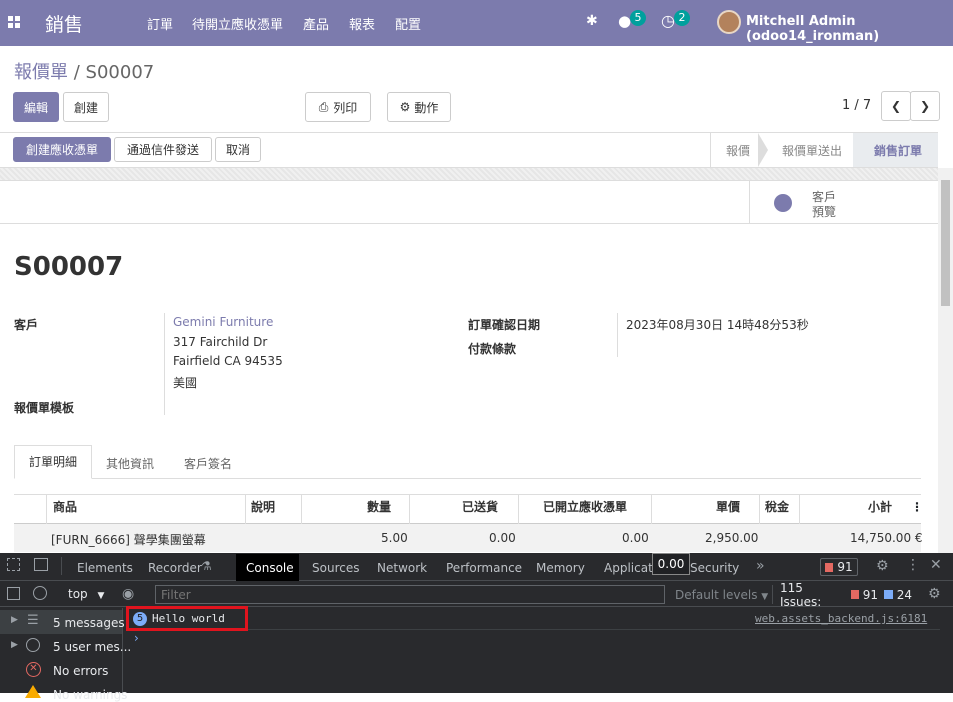 This screenshot has width=953, height=702. What do you see at coordinates (492, 349) in the screenshot?
I see `payment-terms-label: 付款條款` at bounding box center [492, 349].